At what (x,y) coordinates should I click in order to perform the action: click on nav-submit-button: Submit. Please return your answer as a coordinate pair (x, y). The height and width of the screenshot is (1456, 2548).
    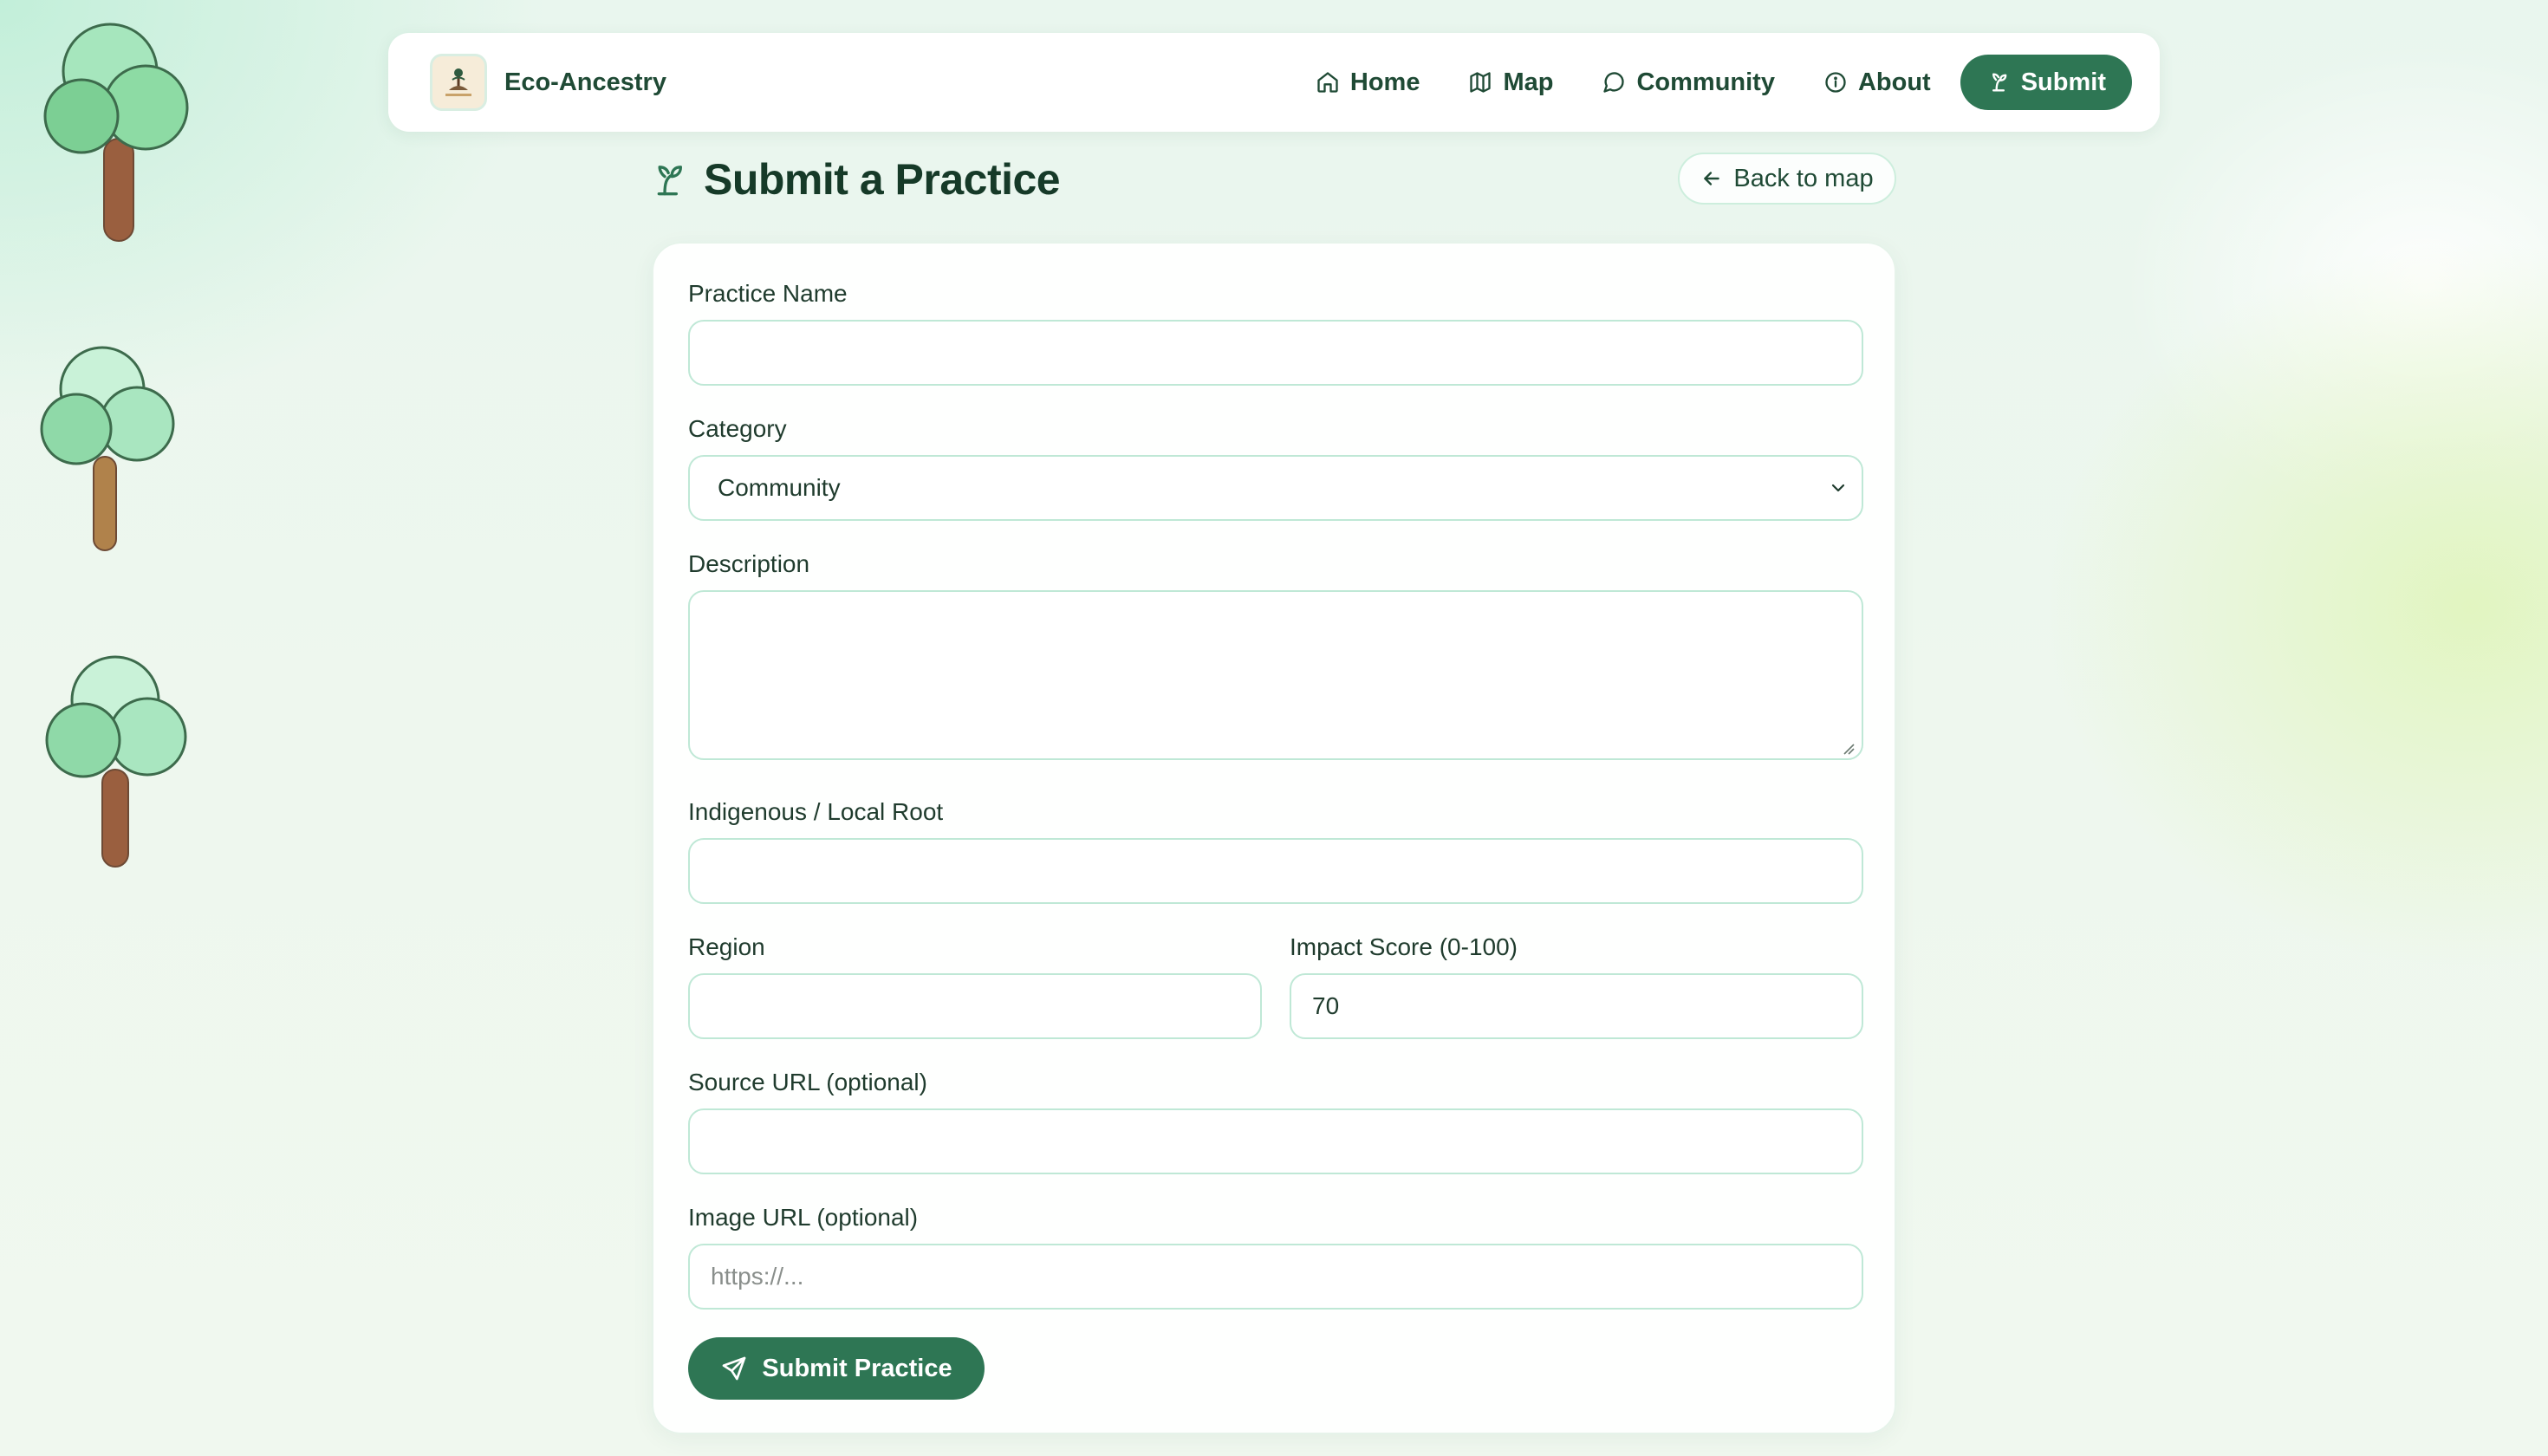
    Looking at the image, I should click on (2046, 82).